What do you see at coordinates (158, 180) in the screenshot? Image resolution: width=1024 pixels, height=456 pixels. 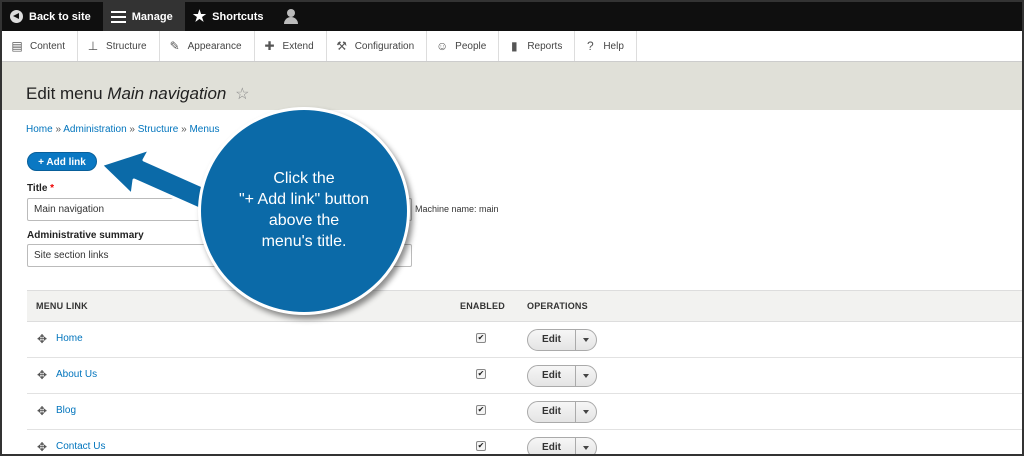 I see `callout-arrow` at bounding box center [158, 180].